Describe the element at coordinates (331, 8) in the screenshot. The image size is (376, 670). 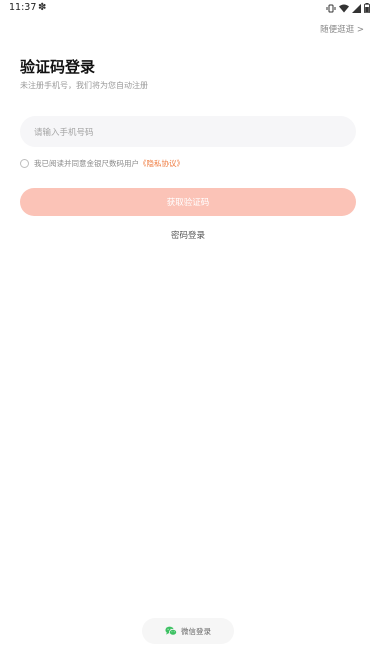
I see `vibrate-icon` at that location.